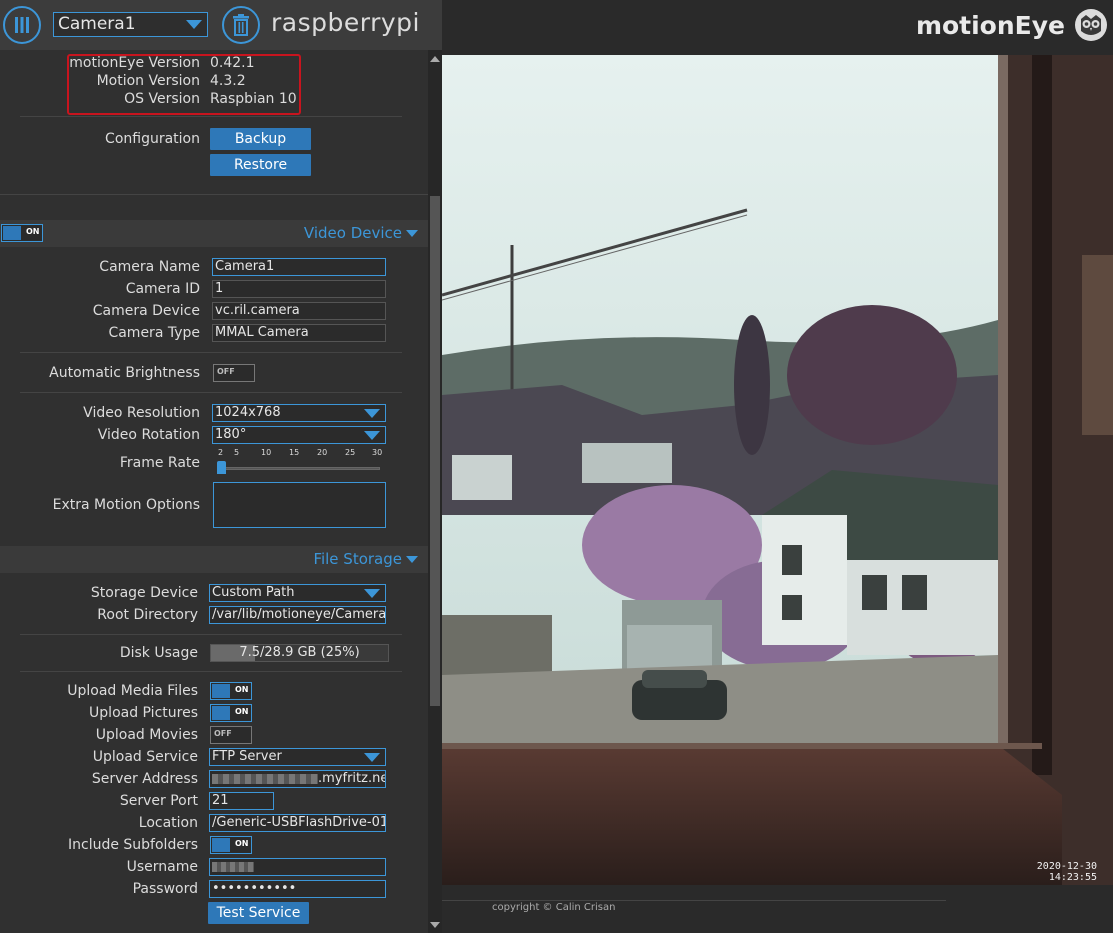 The height and width of the screenshot is (933, 1113). I want to click on root-directory-input: /var/lib/motioneye/Camera1, so click(297, 615).